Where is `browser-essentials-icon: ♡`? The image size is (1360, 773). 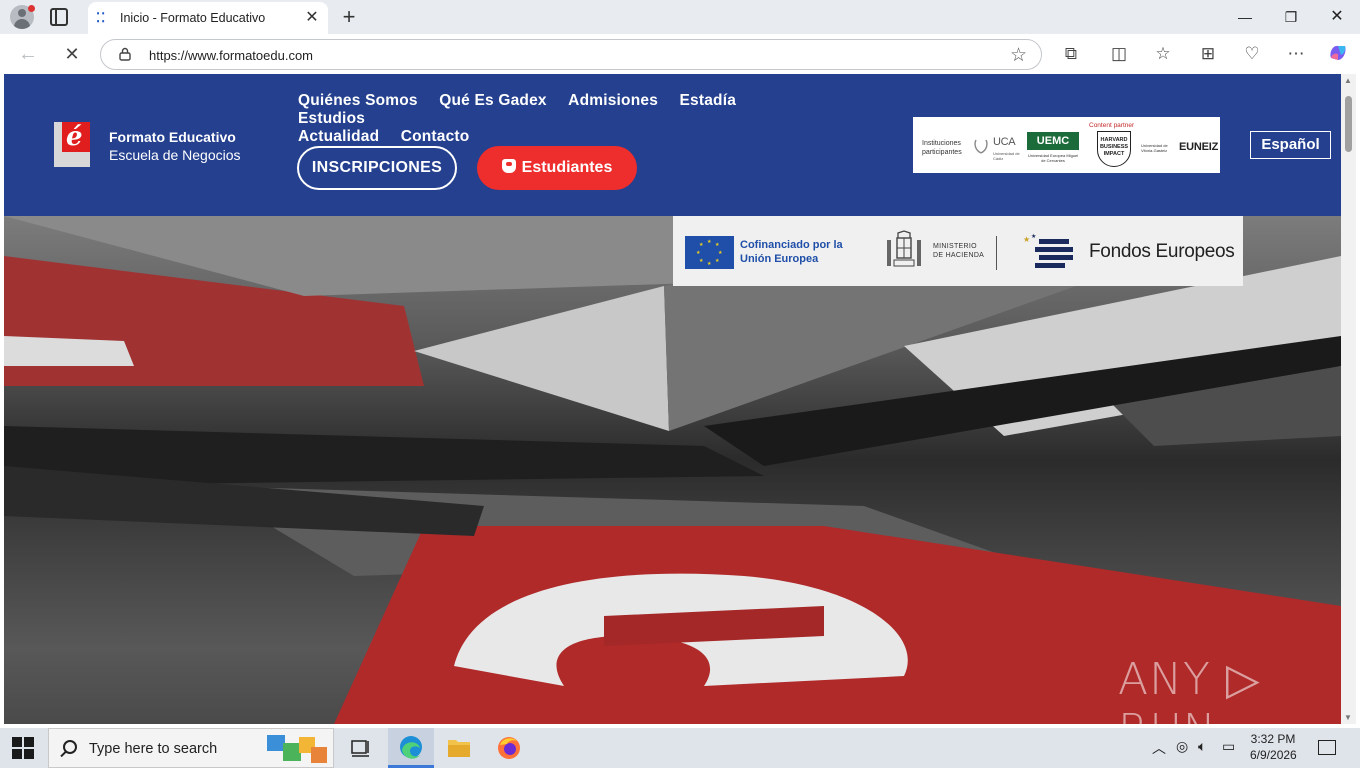
browser-essentials-icon: ♡ is located at coordinates (1252, 54).